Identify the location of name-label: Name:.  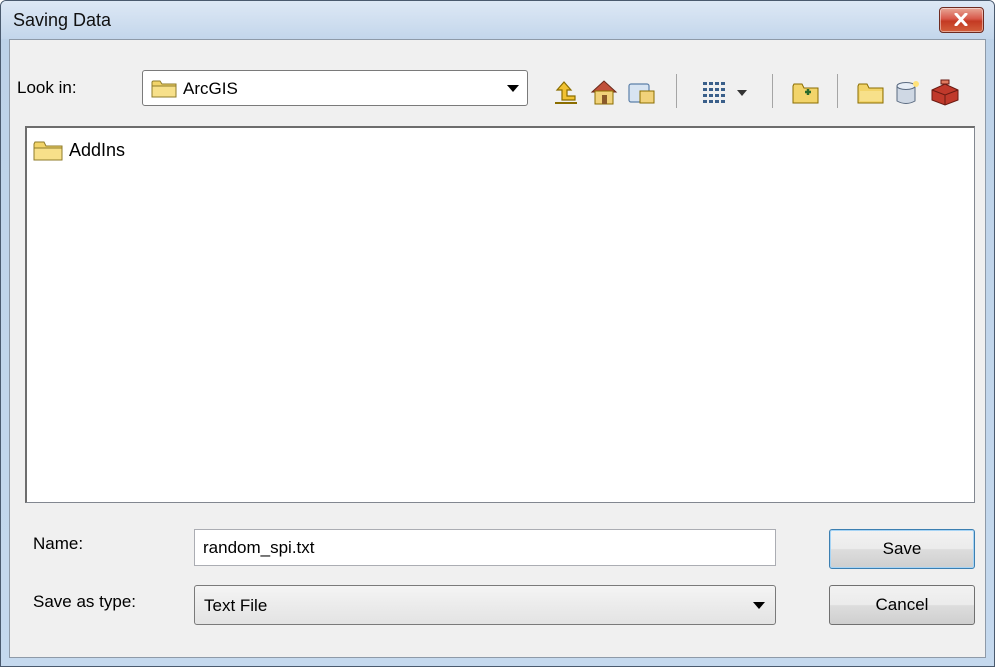
(58, 543).